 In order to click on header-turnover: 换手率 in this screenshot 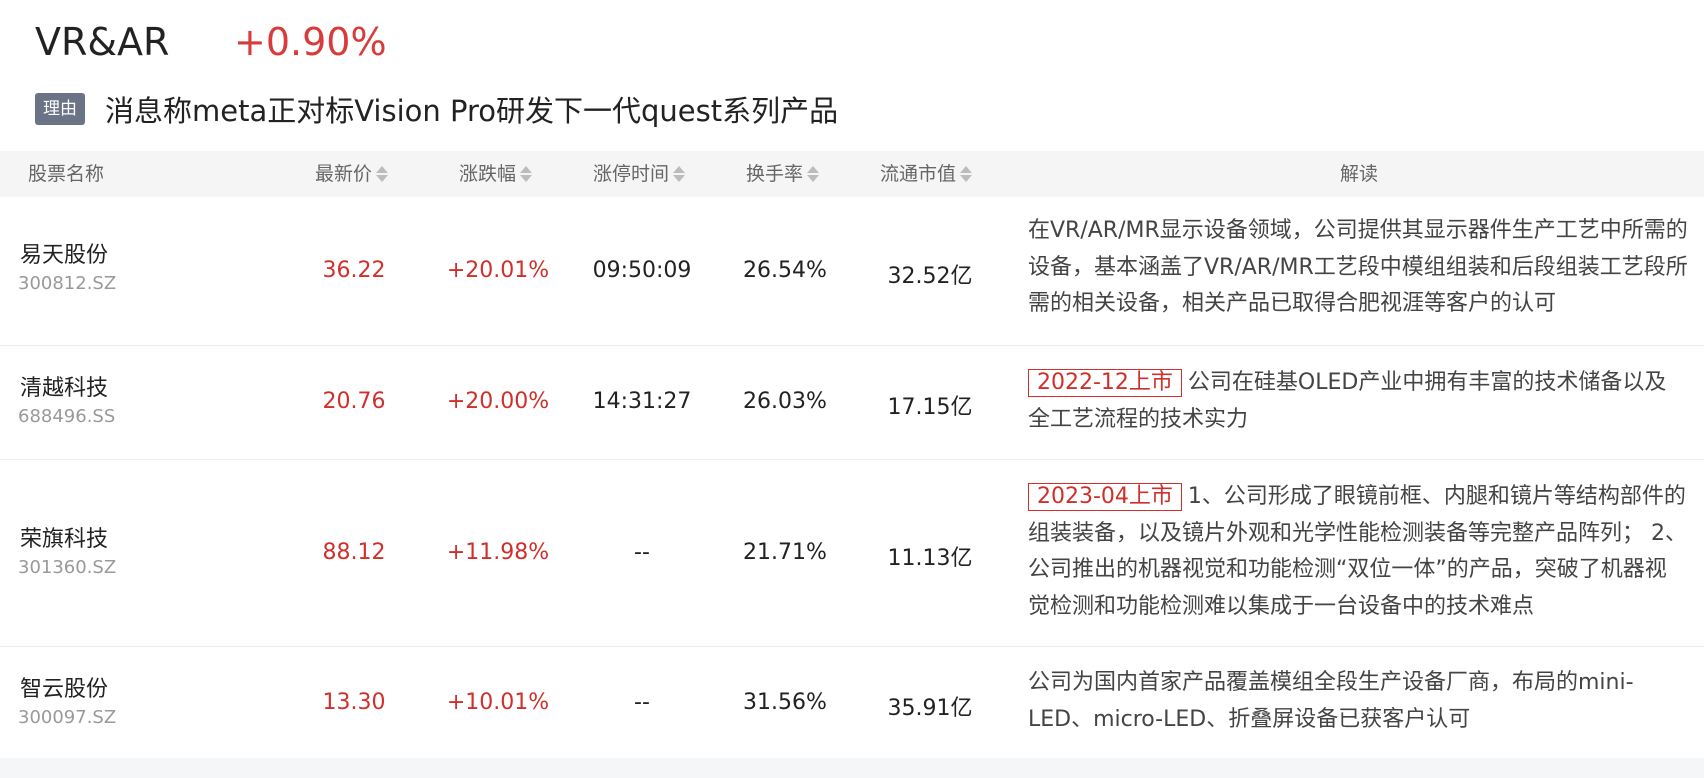, I will do `click(783, 174)`.